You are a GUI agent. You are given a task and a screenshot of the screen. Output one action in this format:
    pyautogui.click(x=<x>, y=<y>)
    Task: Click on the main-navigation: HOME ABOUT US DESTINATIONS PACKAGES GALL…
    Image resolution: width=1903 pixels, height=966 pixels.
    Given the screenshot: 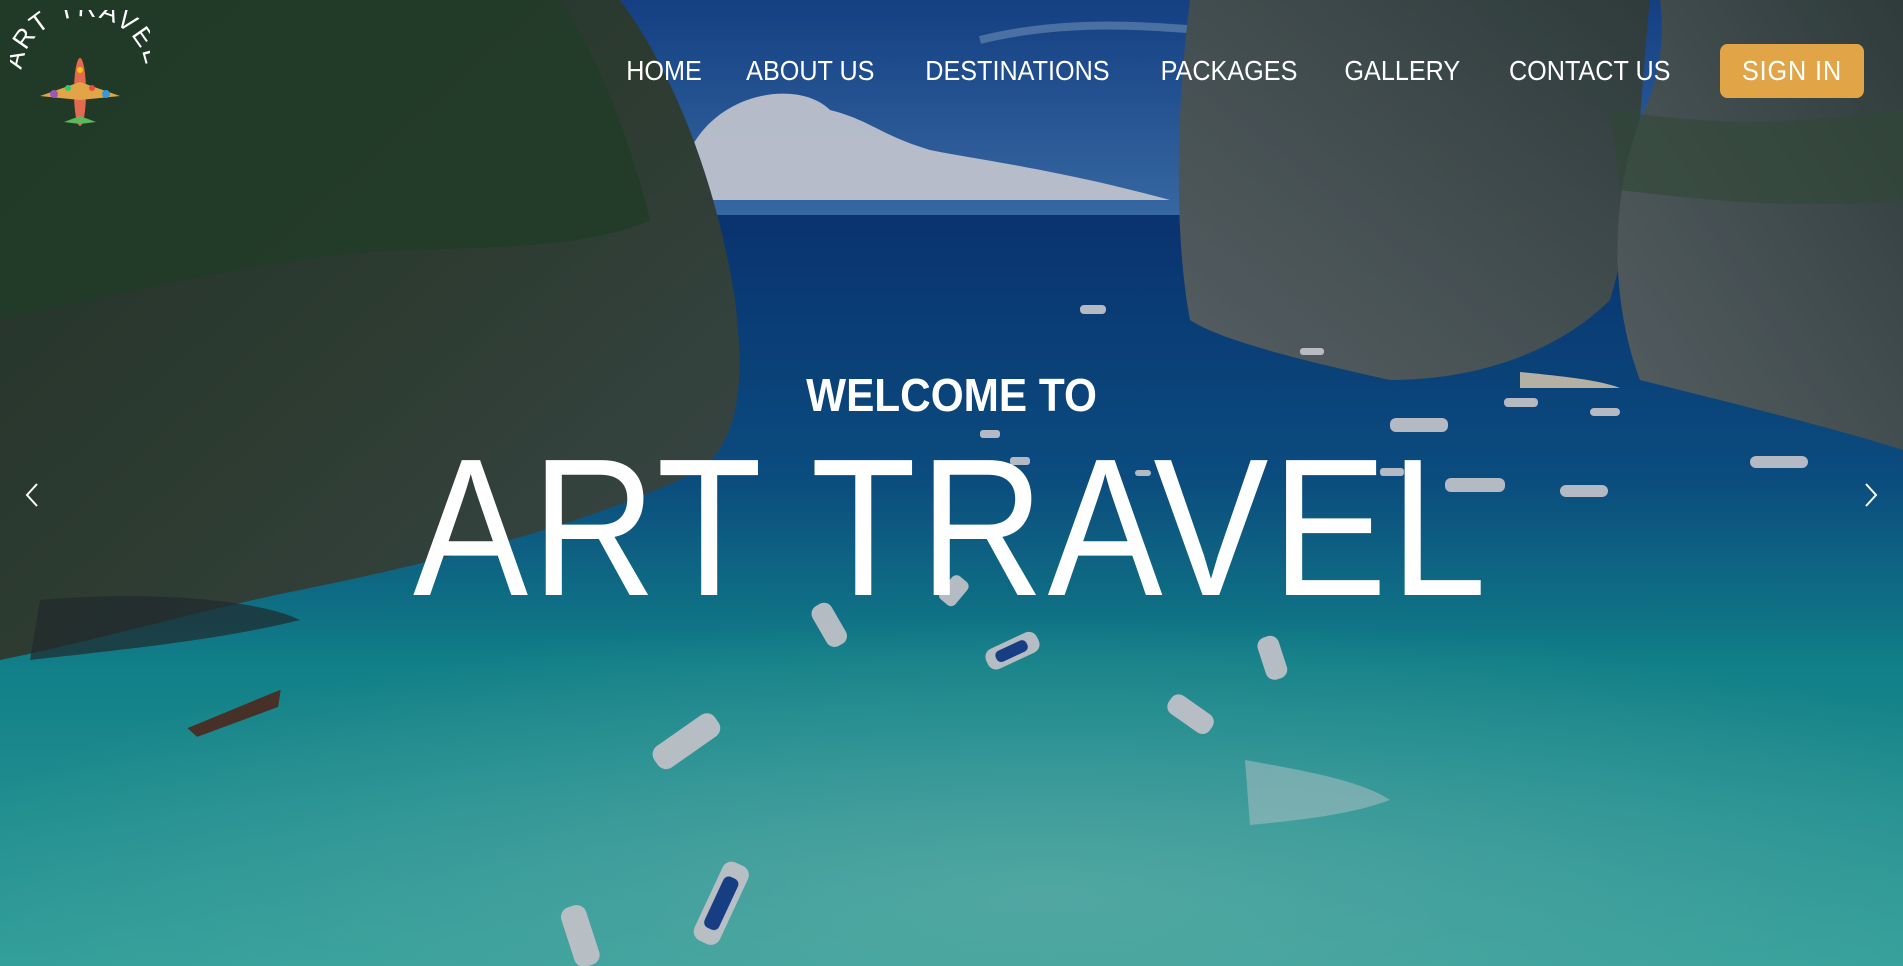 What is the action you would take?
    pyautogui.click(x=1247, y=71)
    